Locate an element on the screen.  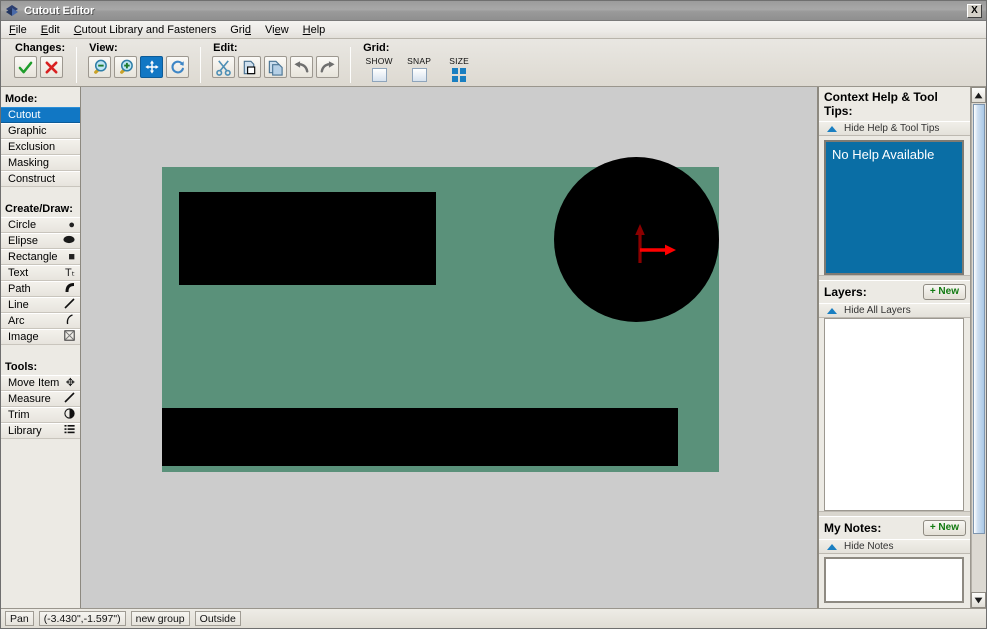
grid-group-label: Grid: is located at coordinates (376, 48).